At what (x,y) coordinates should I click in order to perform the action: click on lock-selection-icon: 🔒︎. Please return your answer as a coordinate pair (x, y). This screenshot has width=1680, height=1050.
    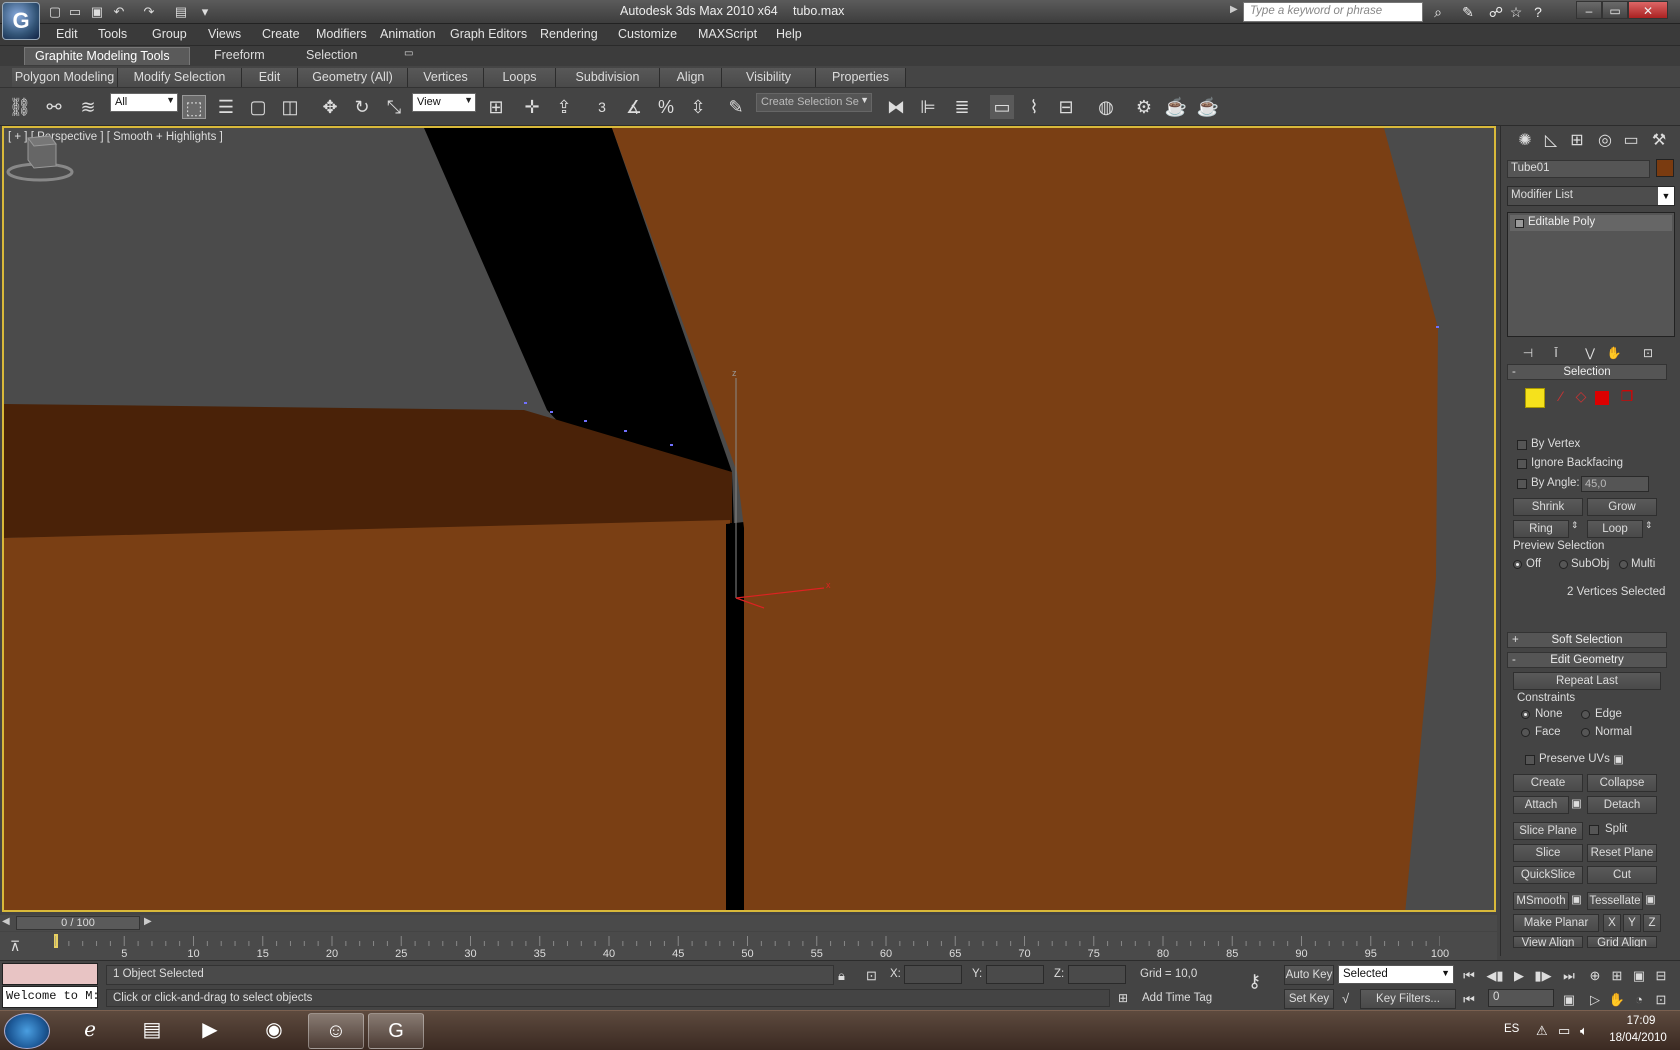
    Looking at the image, I should click on (841, 976).